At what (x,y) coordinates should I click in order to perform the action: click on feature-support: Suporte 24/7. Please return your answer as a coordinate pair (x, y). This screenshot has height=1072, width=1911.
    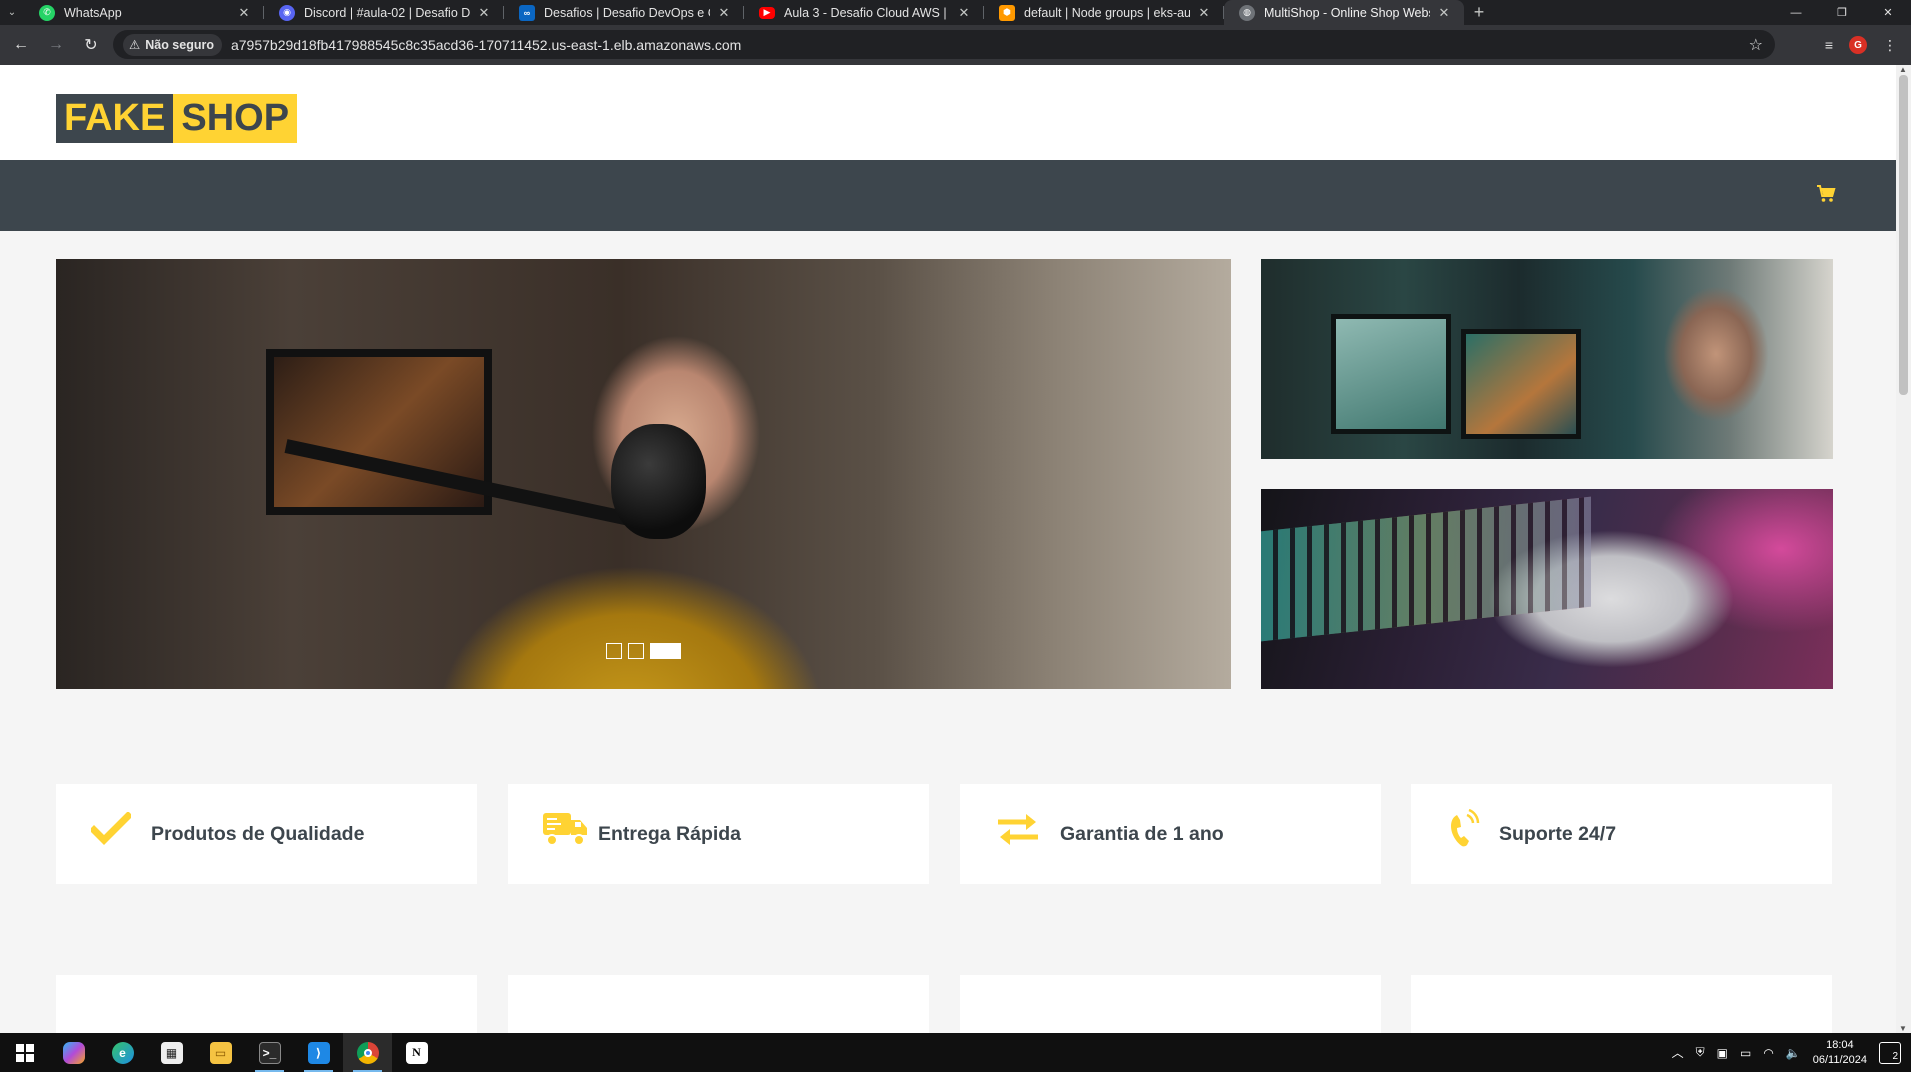
    Looking at the image, I should click on (1621, 834).